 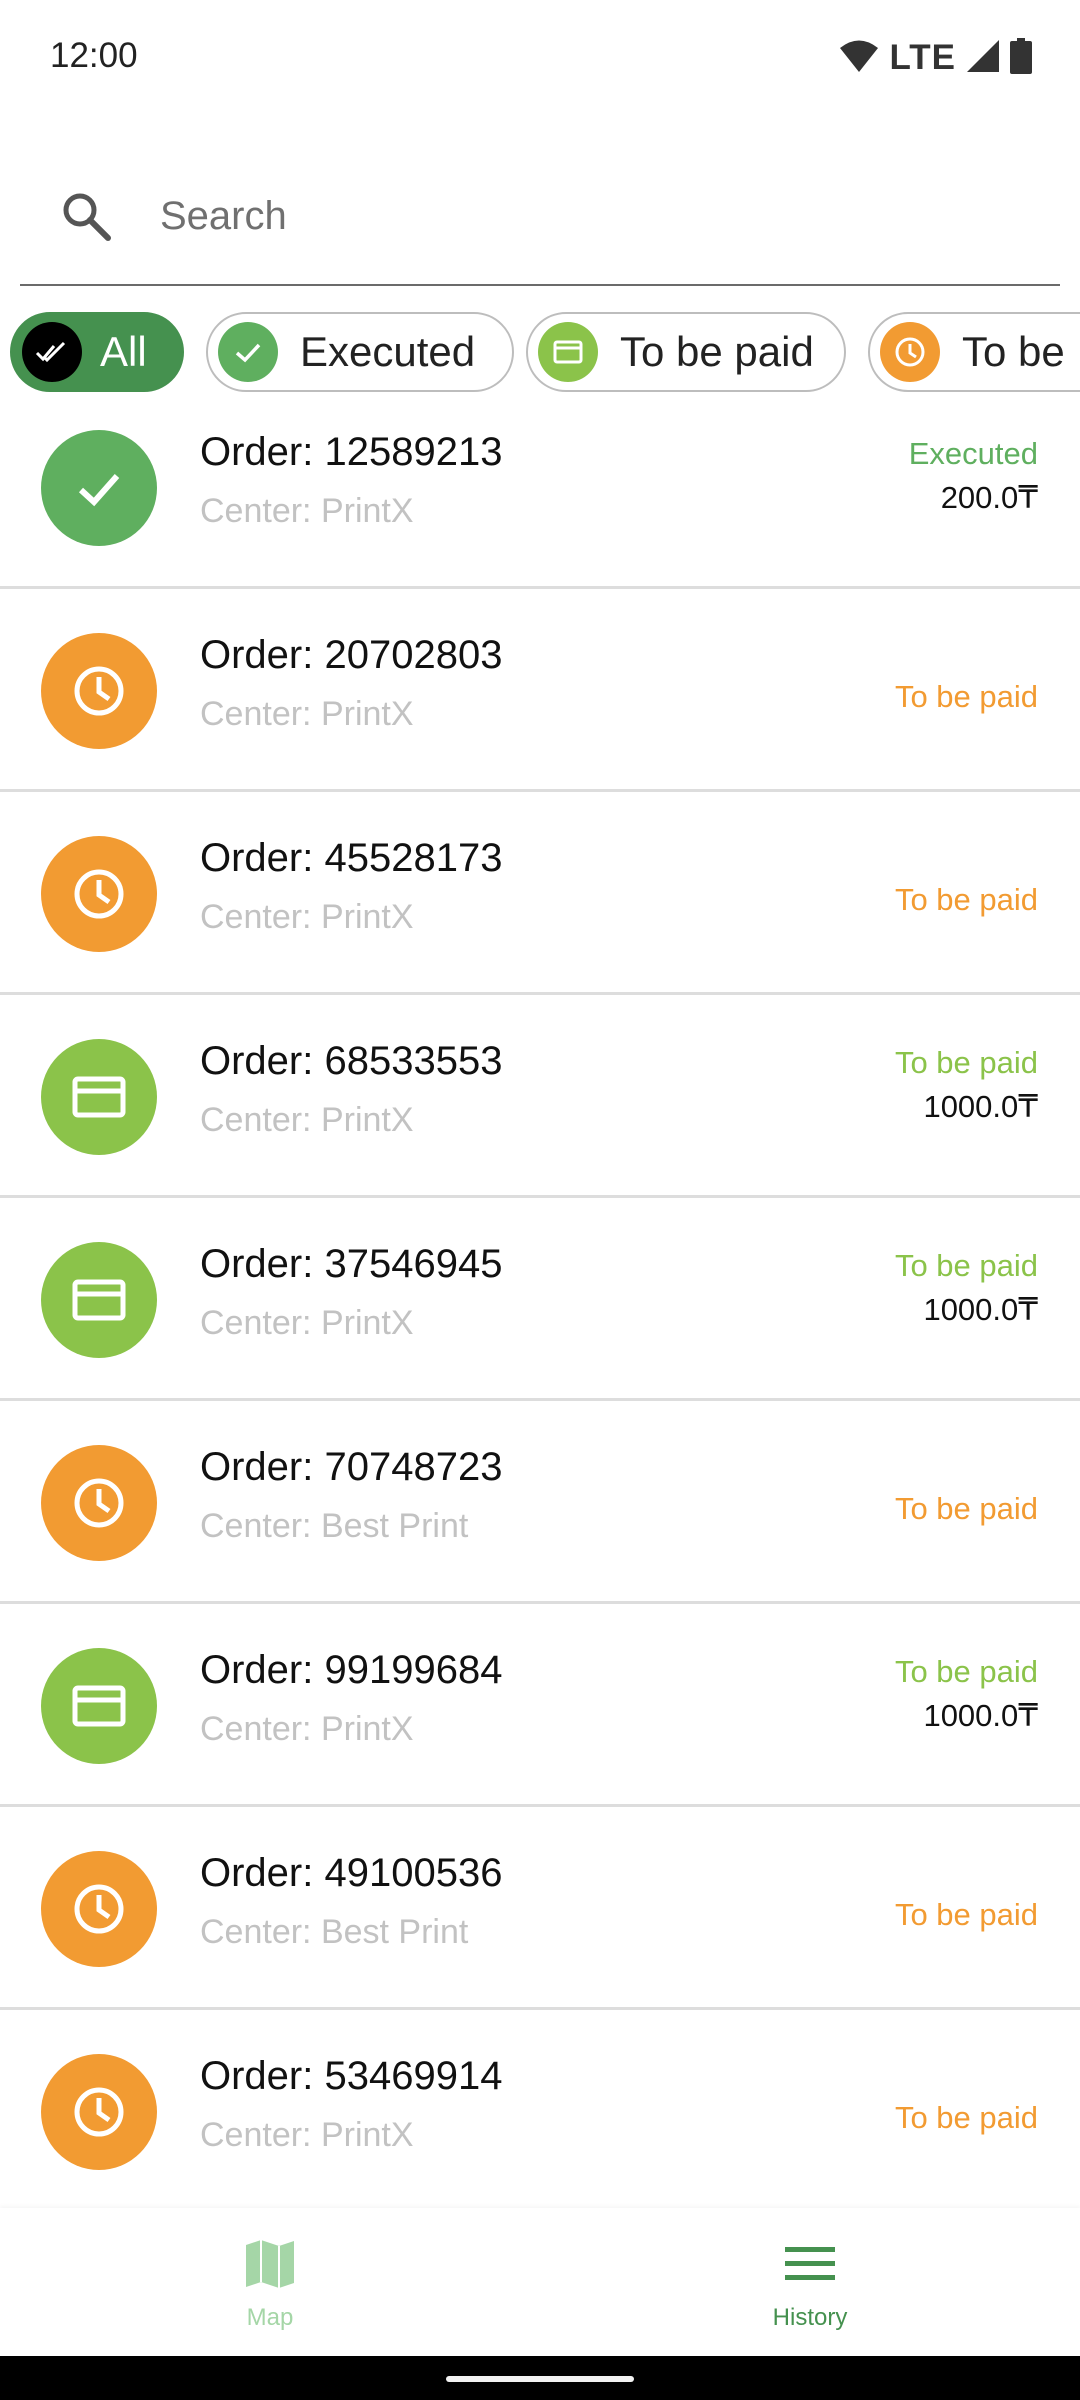 I want to click on nav-label-map: Map, so click(x=270, y=2317).